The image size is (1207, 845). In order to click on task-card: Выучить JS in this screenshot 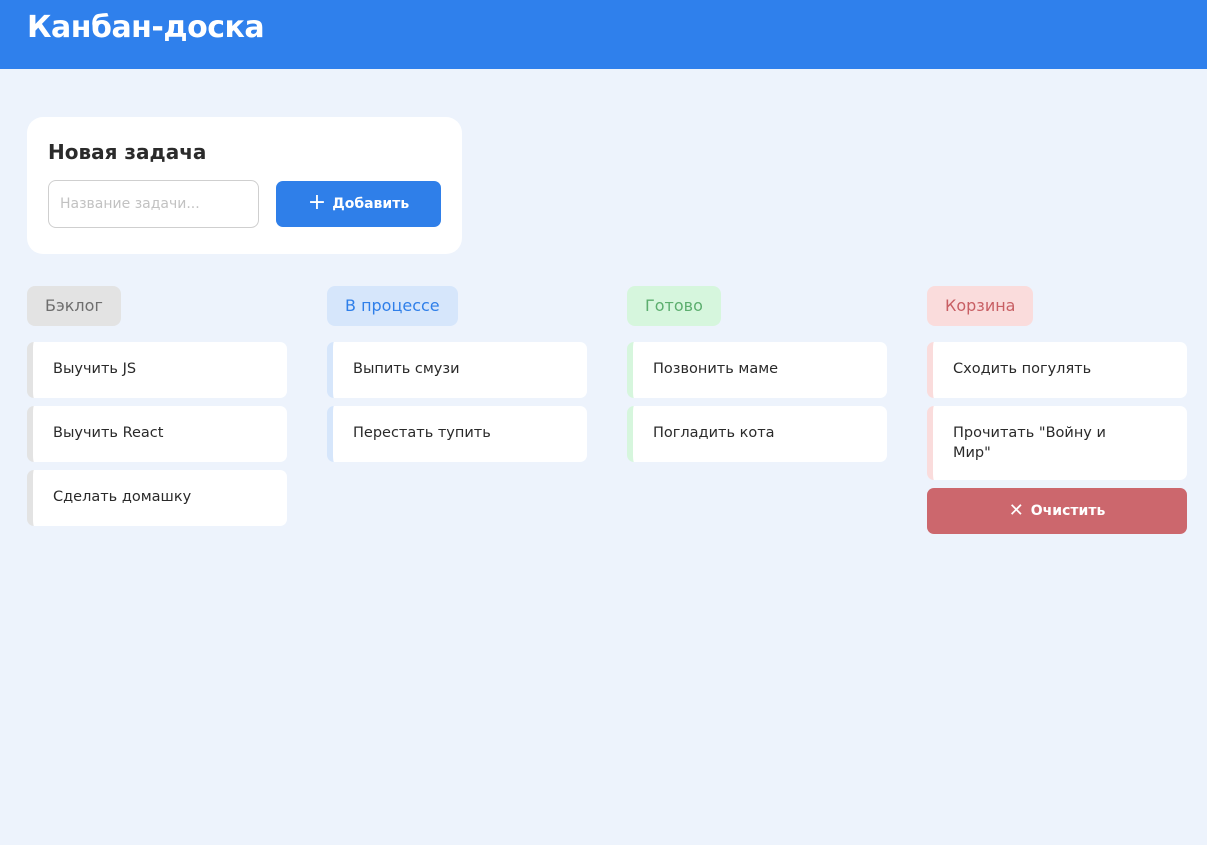, I will do `click(157, 370)`.